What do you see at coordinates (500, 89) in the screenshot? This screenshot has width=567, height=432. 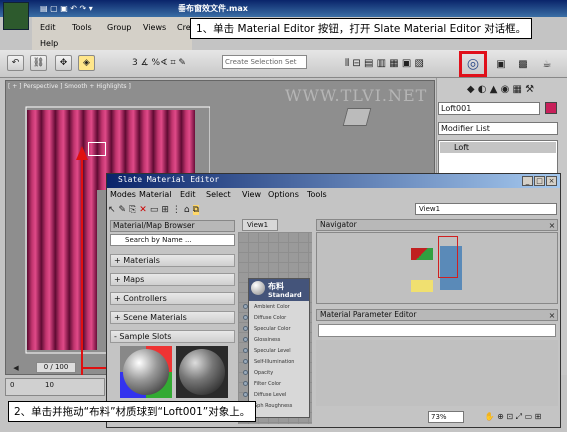 I see `command-panel-tabs: ◆ ◐ ▲ ◉ ▦ ⚒` at bounding box center [500, 89].